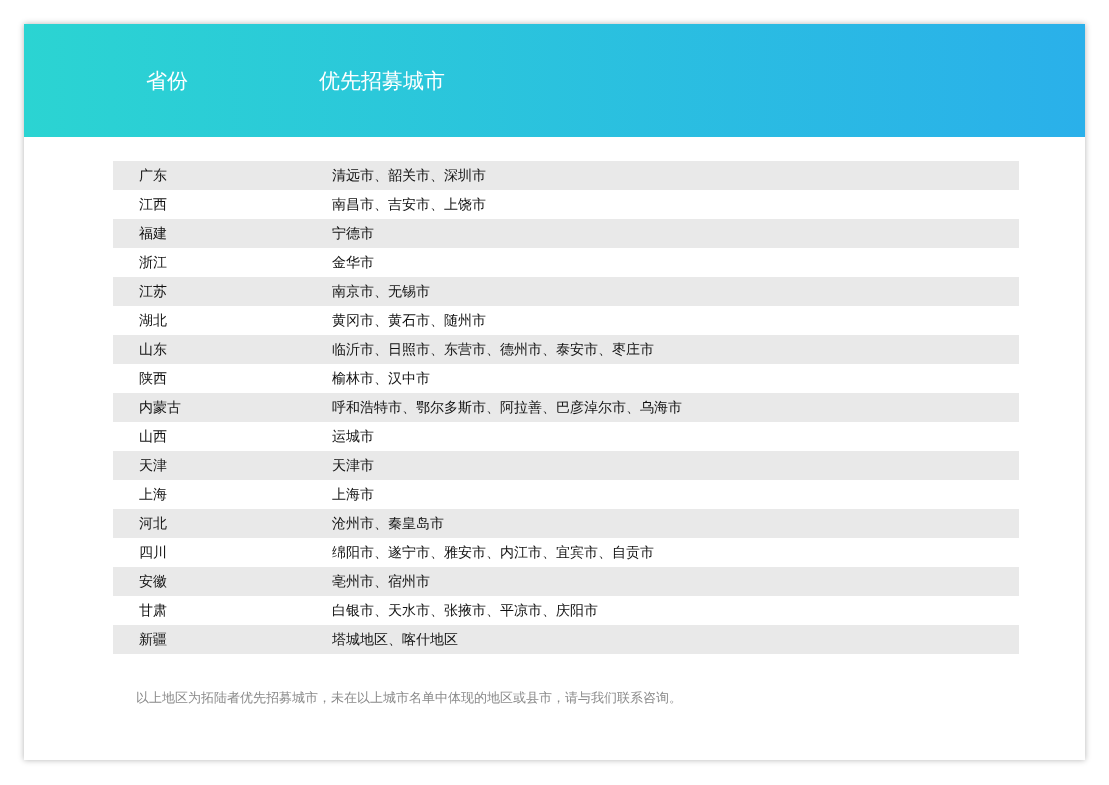  Describe the element at coordinates (153, 465) in the screenshot. I see `table-cell-text: 天津` at that location.